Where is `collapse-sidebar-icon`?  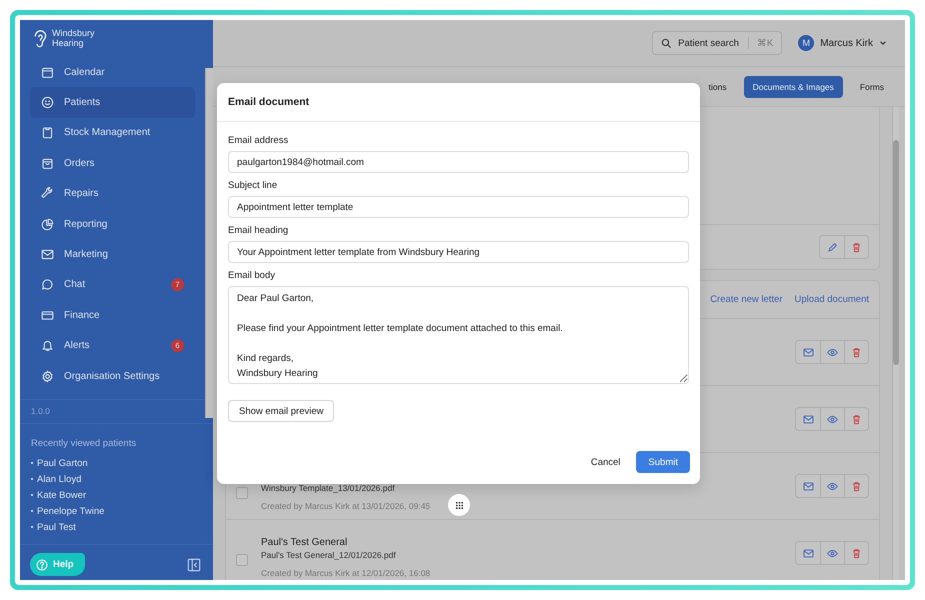
collapse-sidebar-icon is located at coordinates (194, 565).